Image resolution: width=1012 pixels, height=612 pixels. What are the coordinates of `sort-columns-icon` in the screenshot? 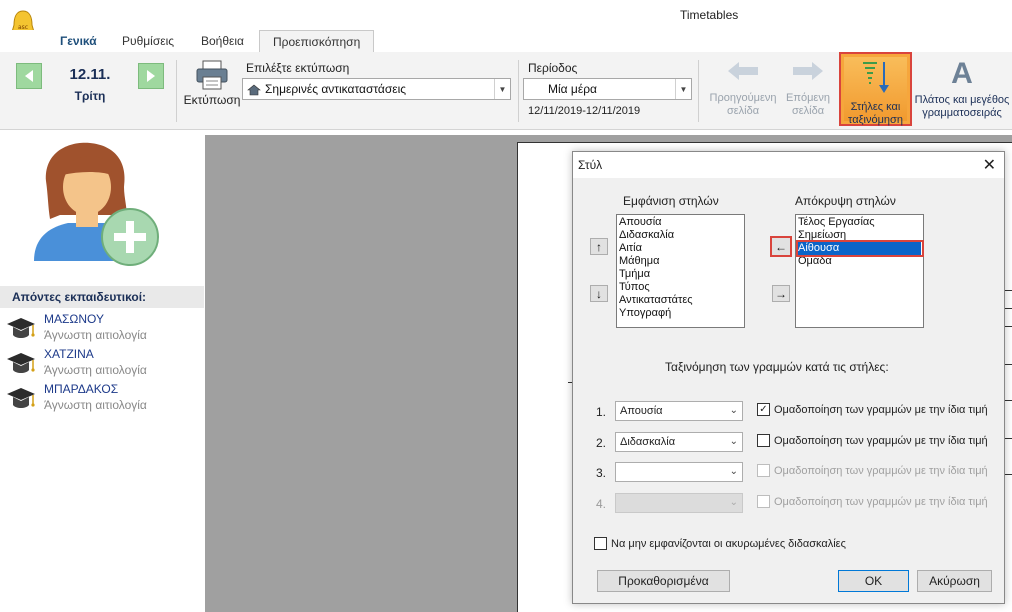 It's located at (875, 77).